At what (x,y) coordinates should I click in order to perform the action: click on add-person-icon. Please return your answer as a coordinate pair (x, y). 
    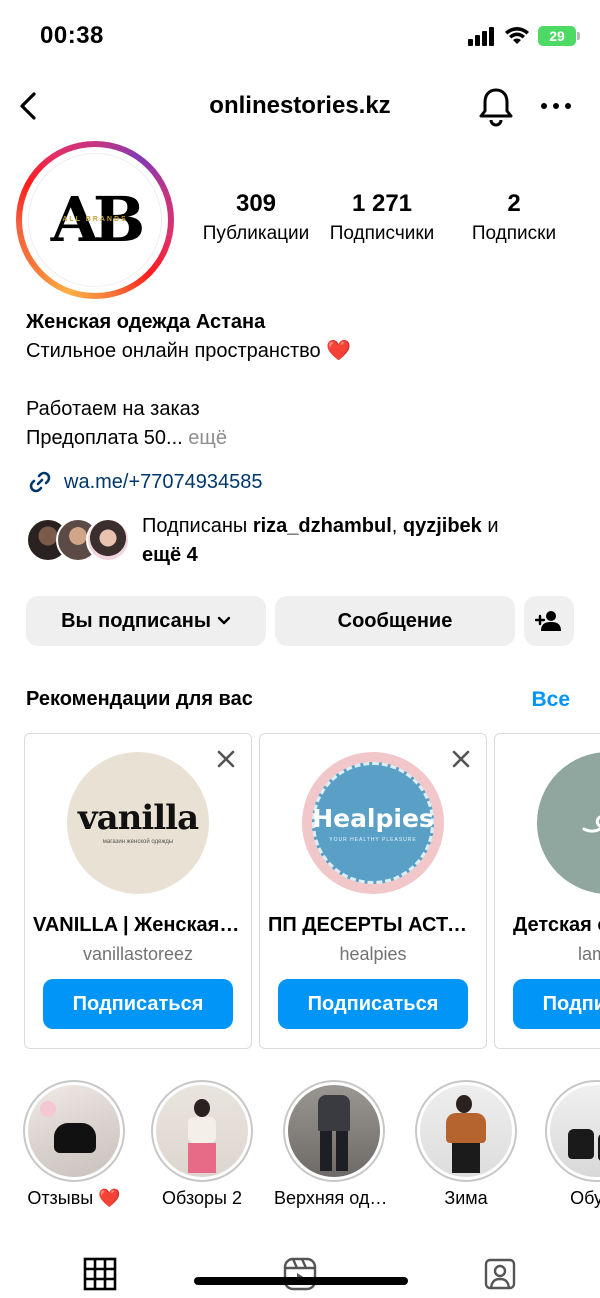
    Looking at the image, I should click on (548, 621).